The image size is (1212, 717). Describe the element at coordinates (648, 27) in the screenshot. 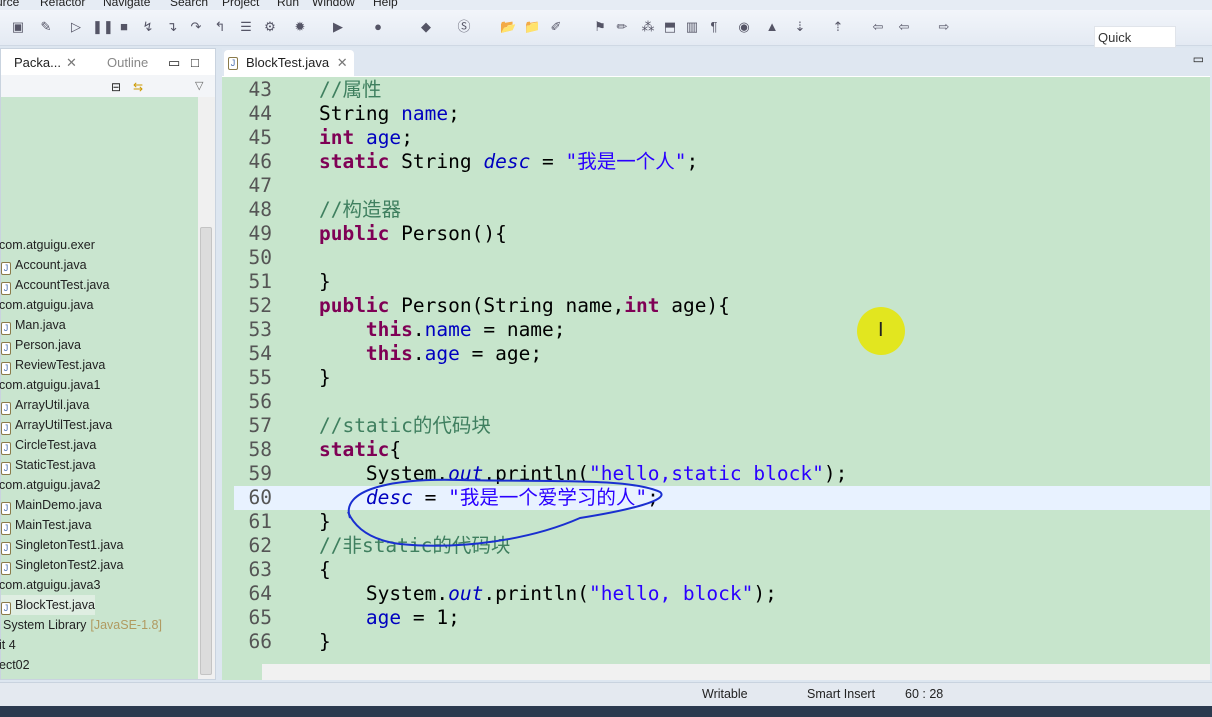

I see `toolbar-button-icon: ⁂` at that location.